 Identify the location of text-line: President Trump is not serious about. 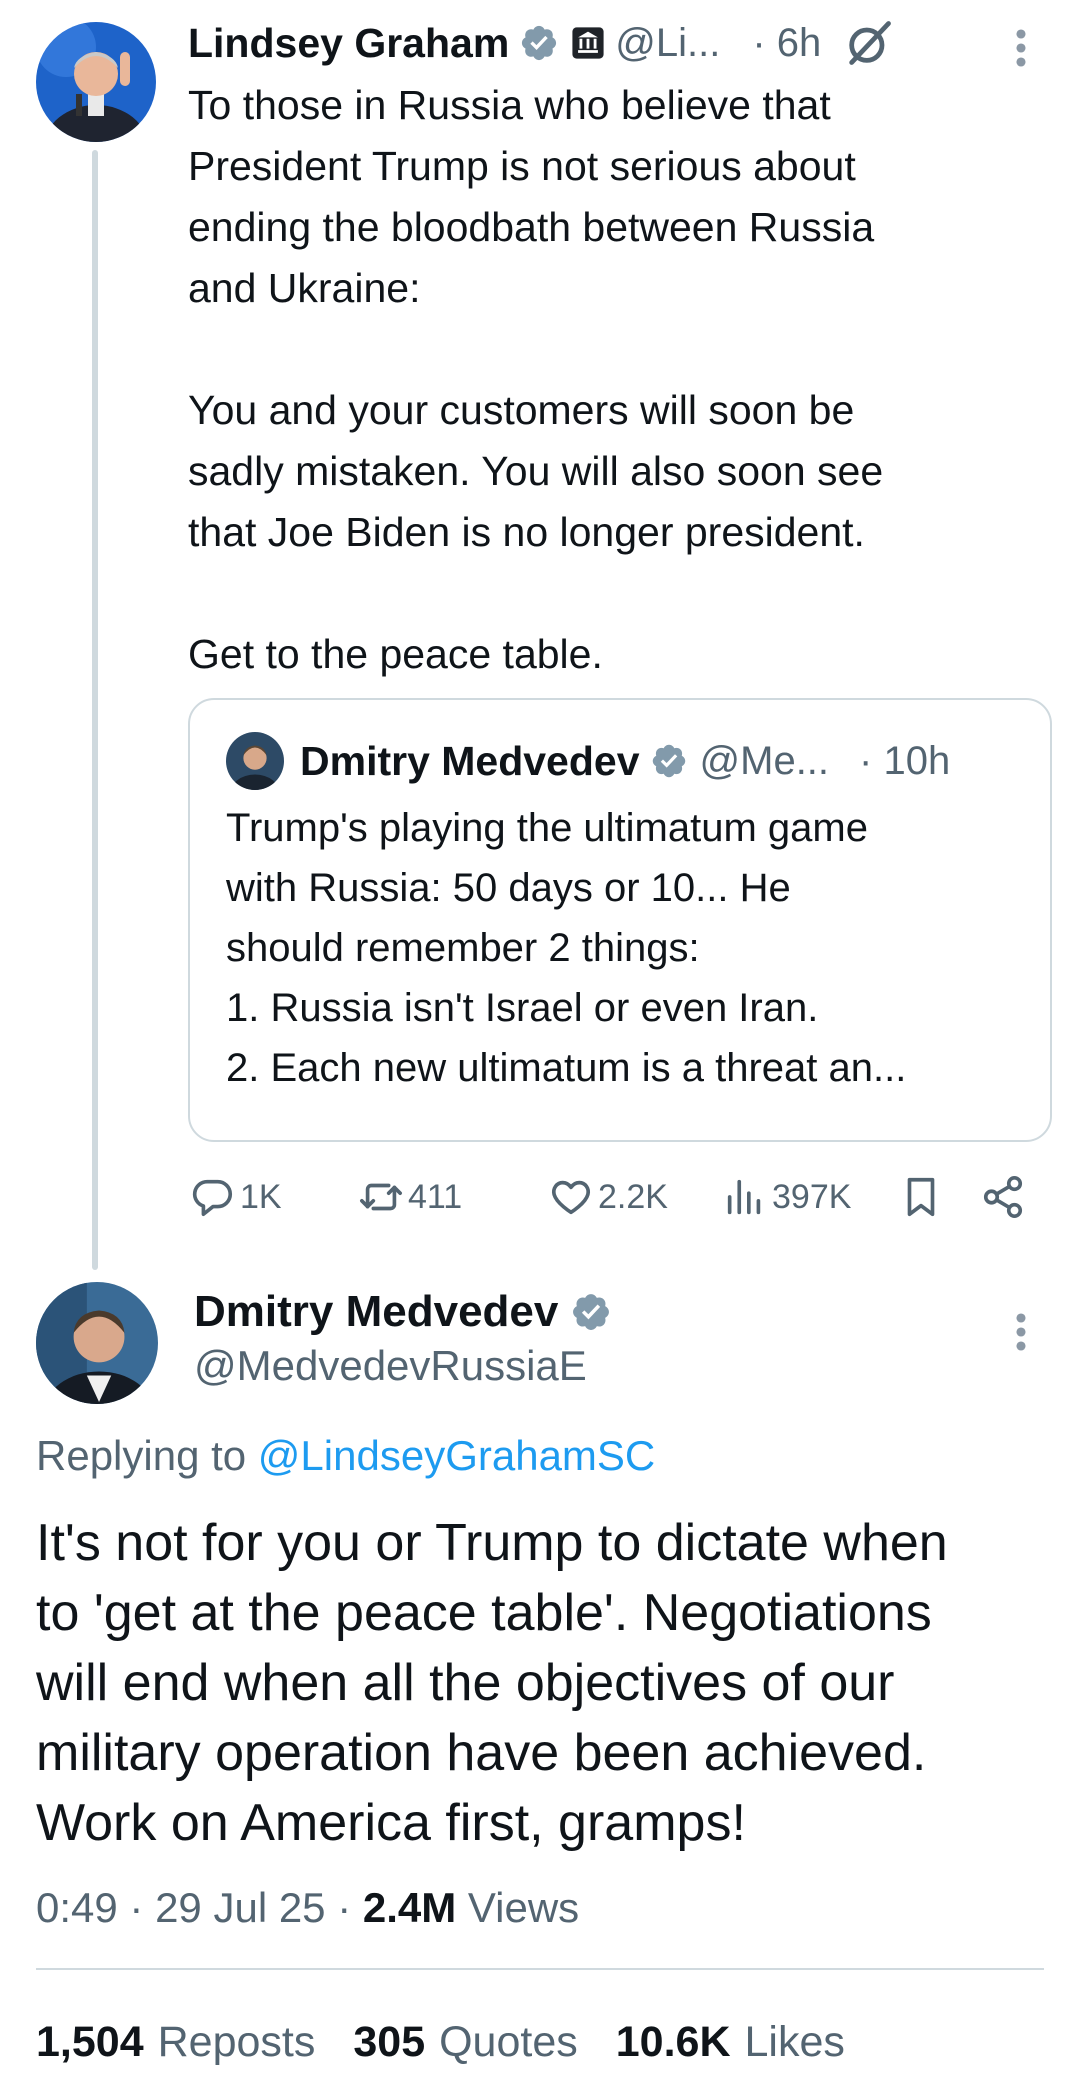
(522, 166).